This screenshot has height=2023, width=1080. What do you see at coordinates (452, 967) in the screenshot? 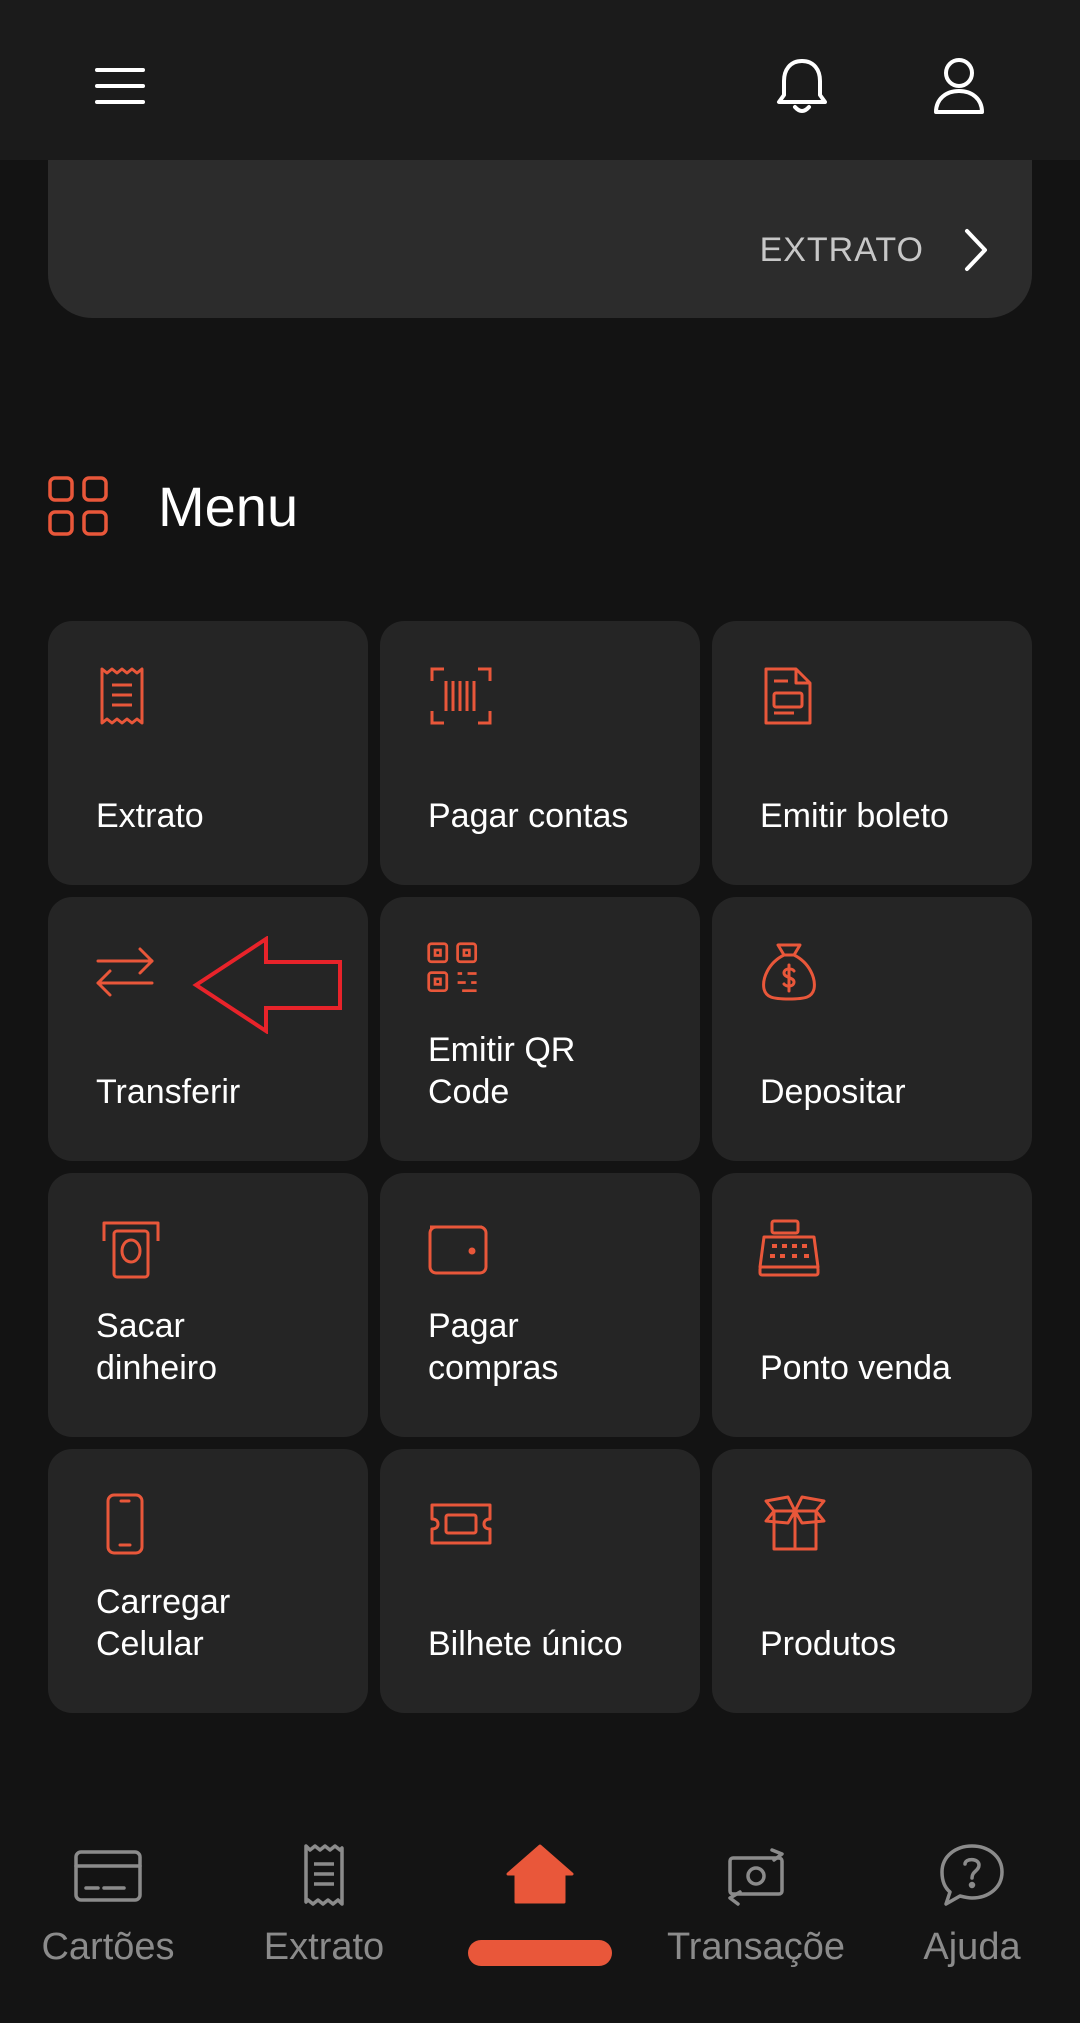
I see `qr-code-icon` at bounding box center [452, 967].